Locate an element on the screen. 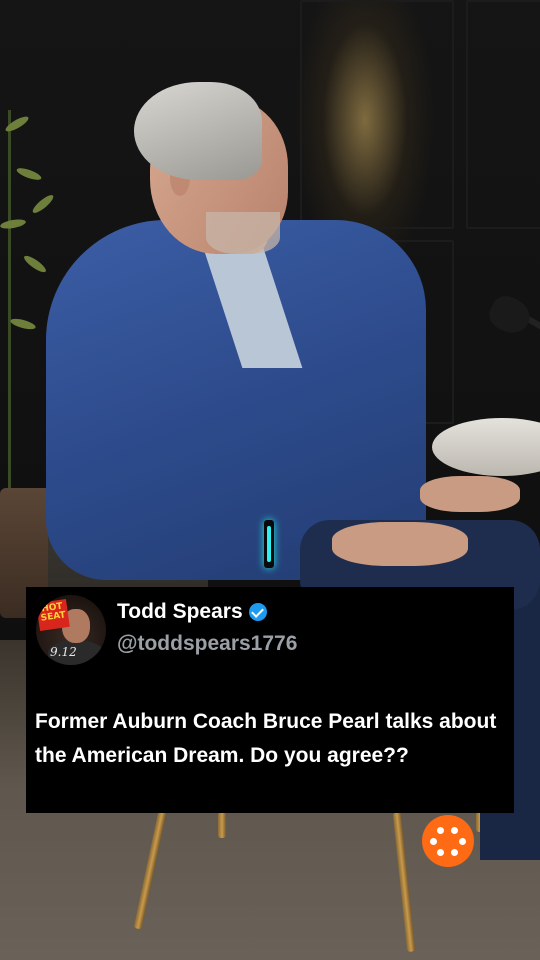 The image size is (540, 960). user-handle: @toddspears1776 is located at coordinates (207, 644).